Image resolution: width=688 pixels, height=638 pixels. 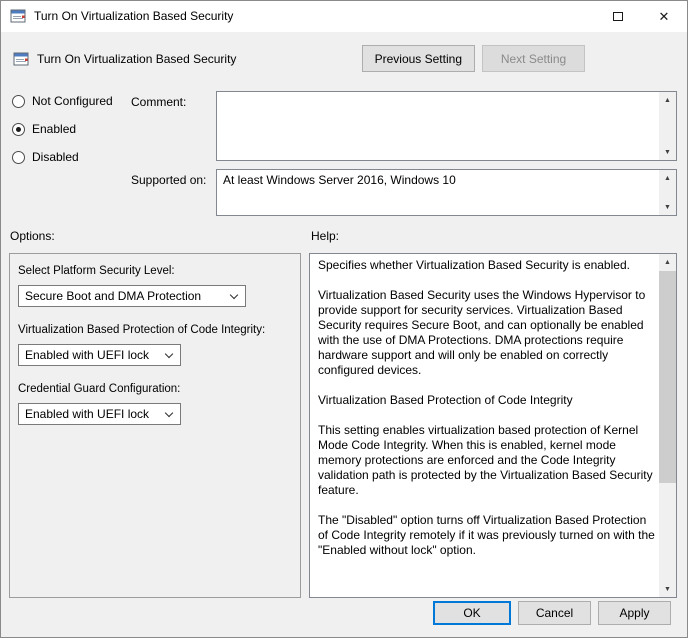 I want to click on policy-app-icon, so click(x=18, y=16).